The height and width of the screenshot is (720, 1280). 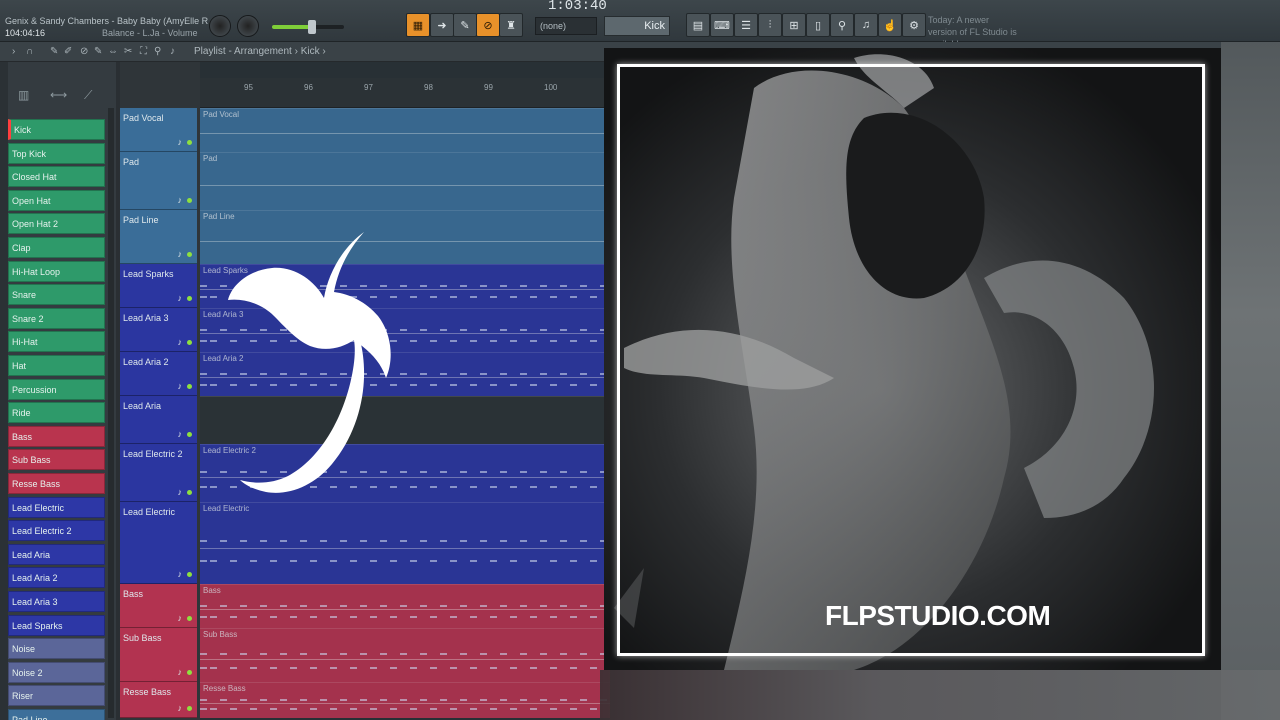 I want to click on playlist-lane: Bass, so click(x=405, y=606).